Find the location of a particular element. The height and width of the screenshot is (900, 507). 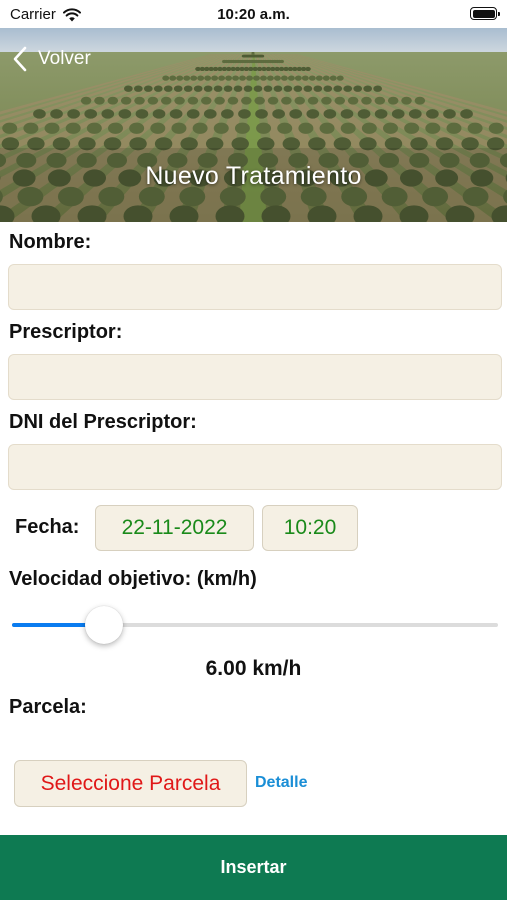

dni-label: DNI del Prescriptor: is located at coordinates (103, 422).